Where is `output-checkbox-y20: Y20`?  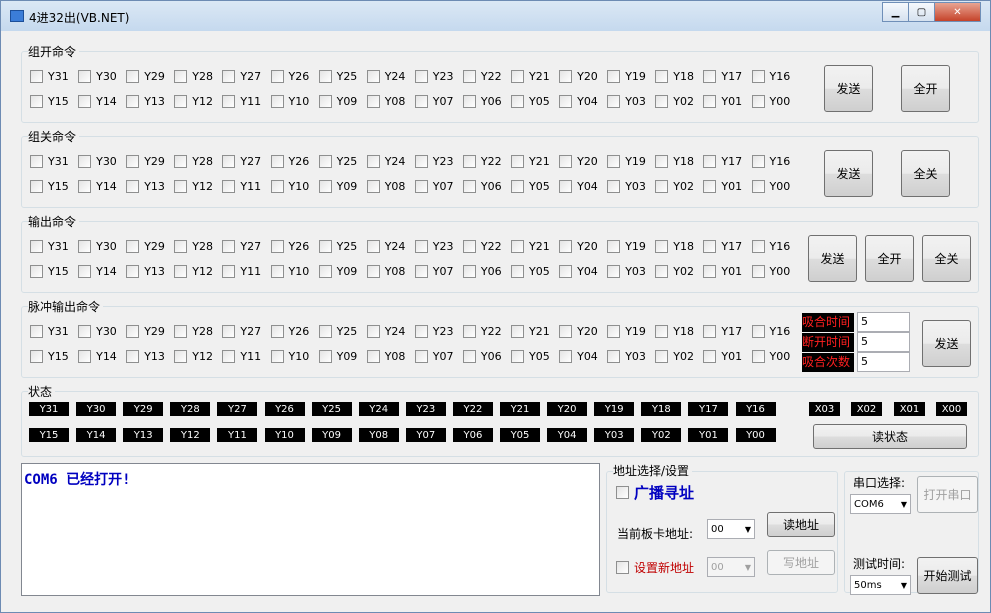
output-checkbox-y20: Y20 is located at coordinates (578, 246).